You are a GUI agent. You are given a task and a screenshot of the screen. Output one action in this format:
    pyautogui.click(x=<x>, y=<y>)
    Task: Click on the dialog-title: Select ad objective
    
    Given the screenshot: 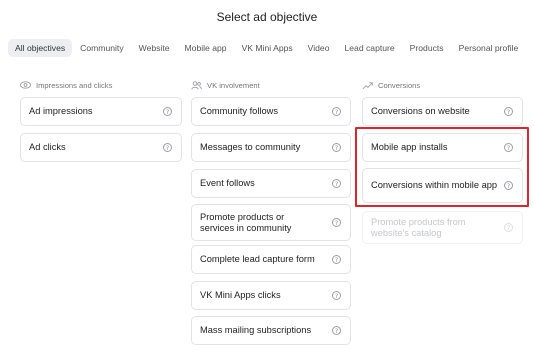 What is the action you would take?
    pyautogui.click(x=267, y=17)
    